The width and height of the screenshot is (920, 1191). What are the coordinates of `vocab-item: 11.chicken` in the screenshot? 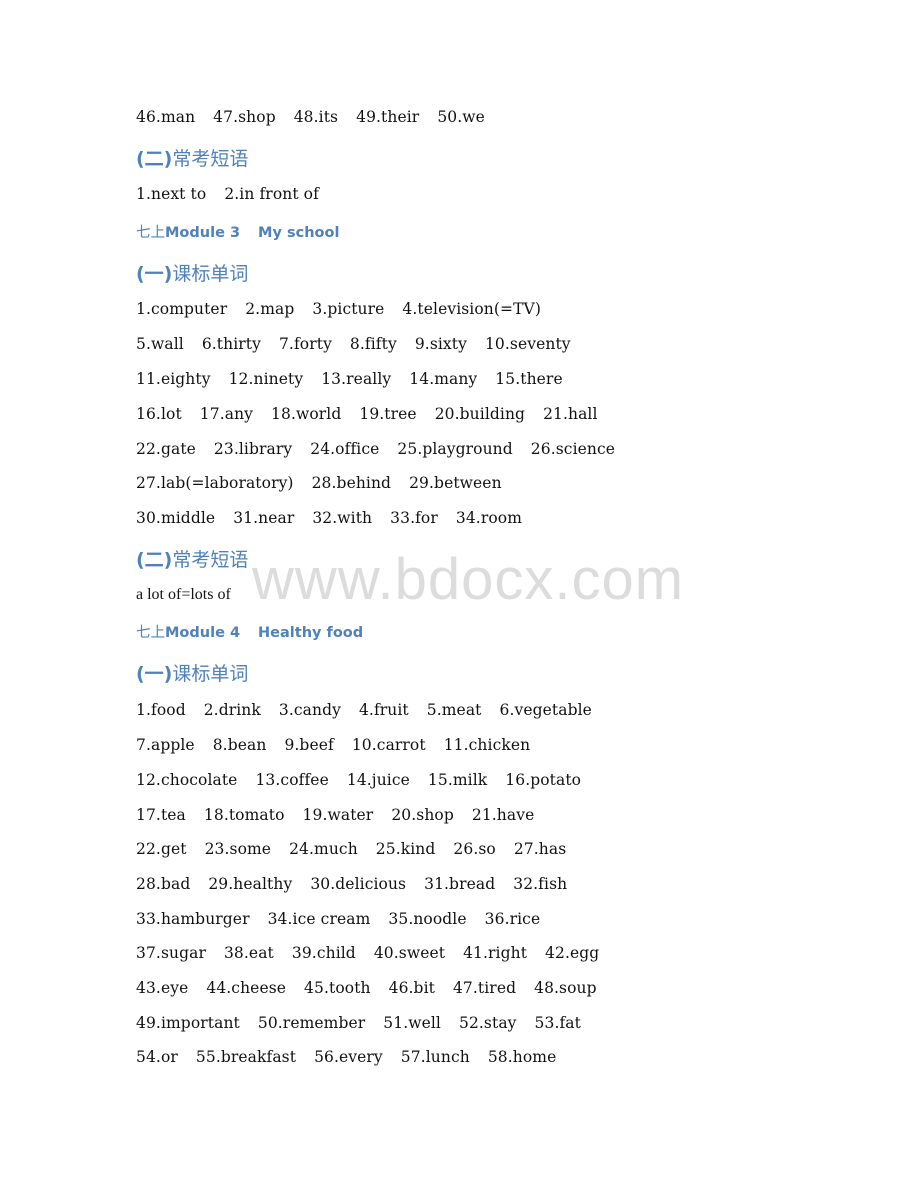 It's located at (487, 745).